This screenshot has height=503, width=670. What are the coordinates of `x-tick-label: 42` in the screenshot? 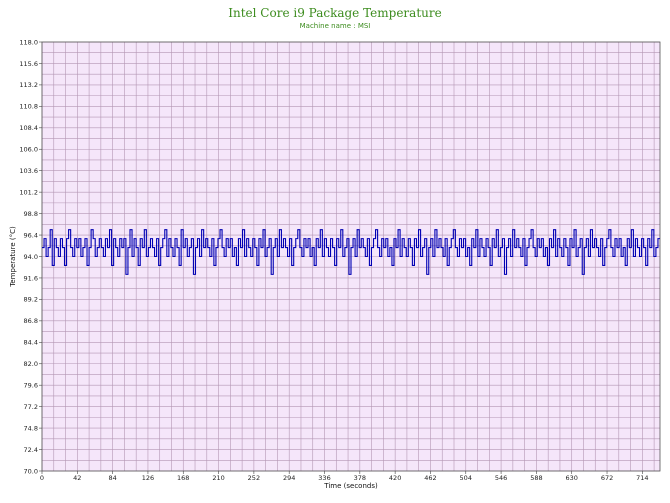 It's located at (77, 478).